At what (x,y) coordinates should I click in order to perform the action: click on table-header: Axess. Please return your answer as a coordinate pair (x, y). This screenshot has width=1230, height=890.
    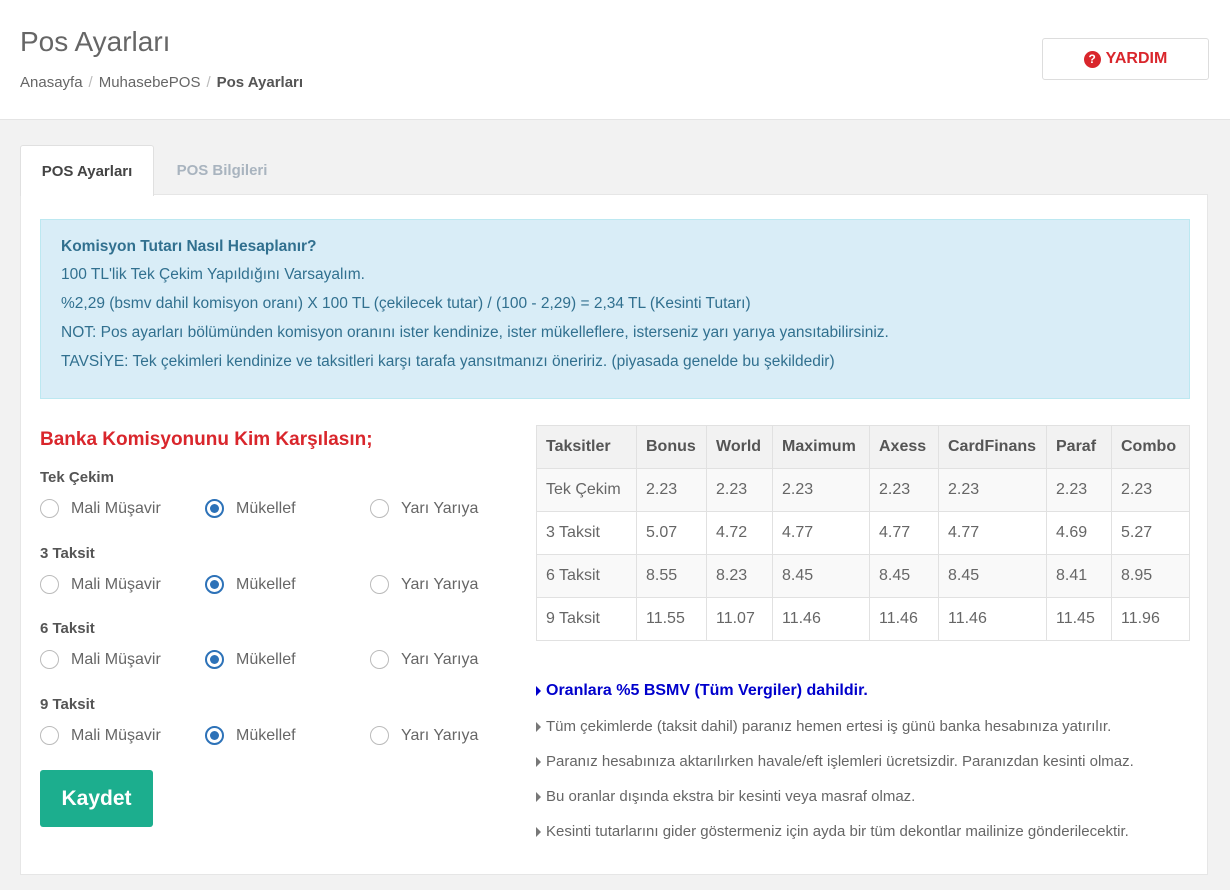
    Looking at the image, I should click on (904, 447).